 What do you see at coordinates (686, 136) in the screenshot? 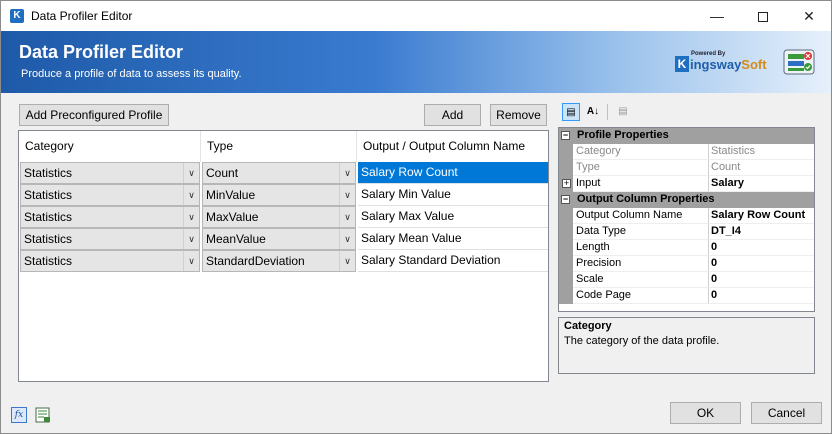
I see `category-profile-properties: − Profile Properties` at bounding box center [686, 136].